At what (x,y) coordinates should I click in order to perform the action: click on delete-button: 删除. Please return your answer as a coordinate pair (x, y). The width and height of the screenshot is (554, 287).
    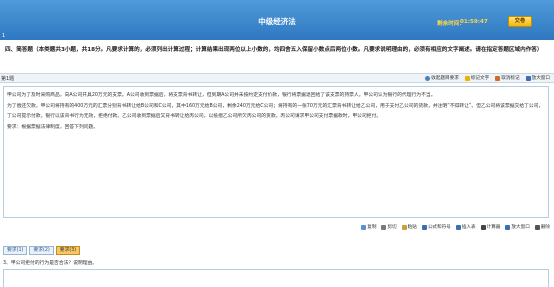
    Looking at the image, I should click on (542, 227).